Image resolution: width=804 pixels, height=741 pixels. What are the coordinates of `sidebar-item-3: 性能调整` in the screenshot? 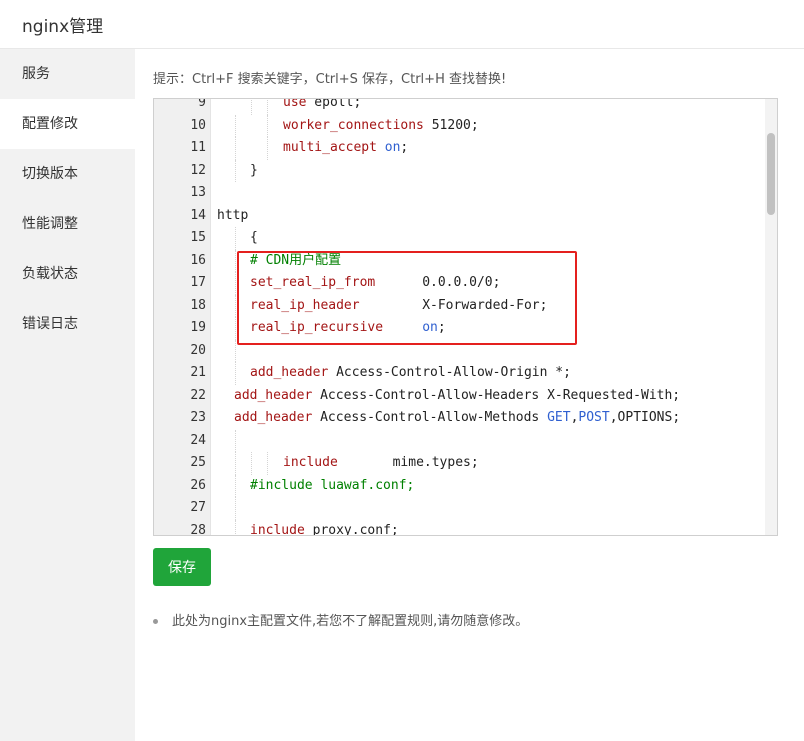 It's located at (67, 224).